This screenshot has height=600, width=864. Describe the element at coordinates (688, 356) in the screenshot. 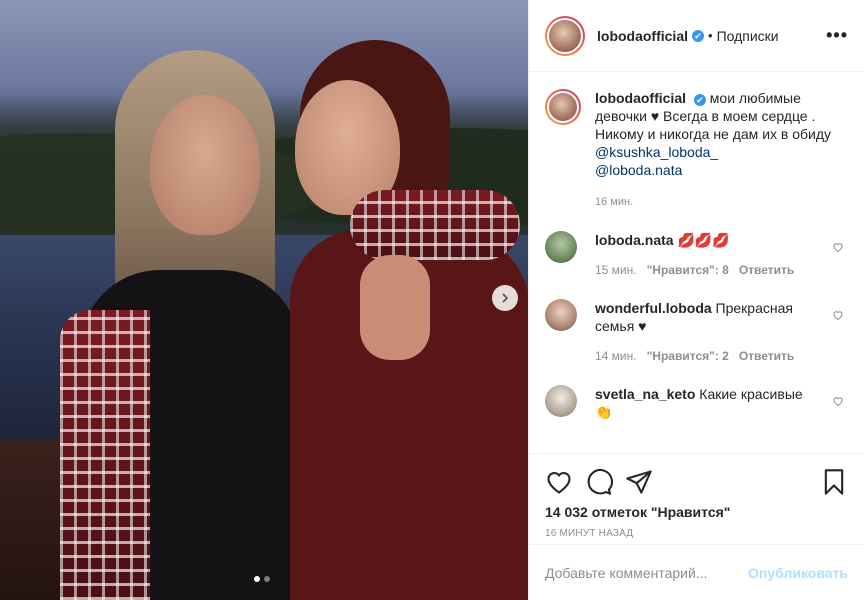

I see `comment-likes-count: "Нравится": 2` at that location.